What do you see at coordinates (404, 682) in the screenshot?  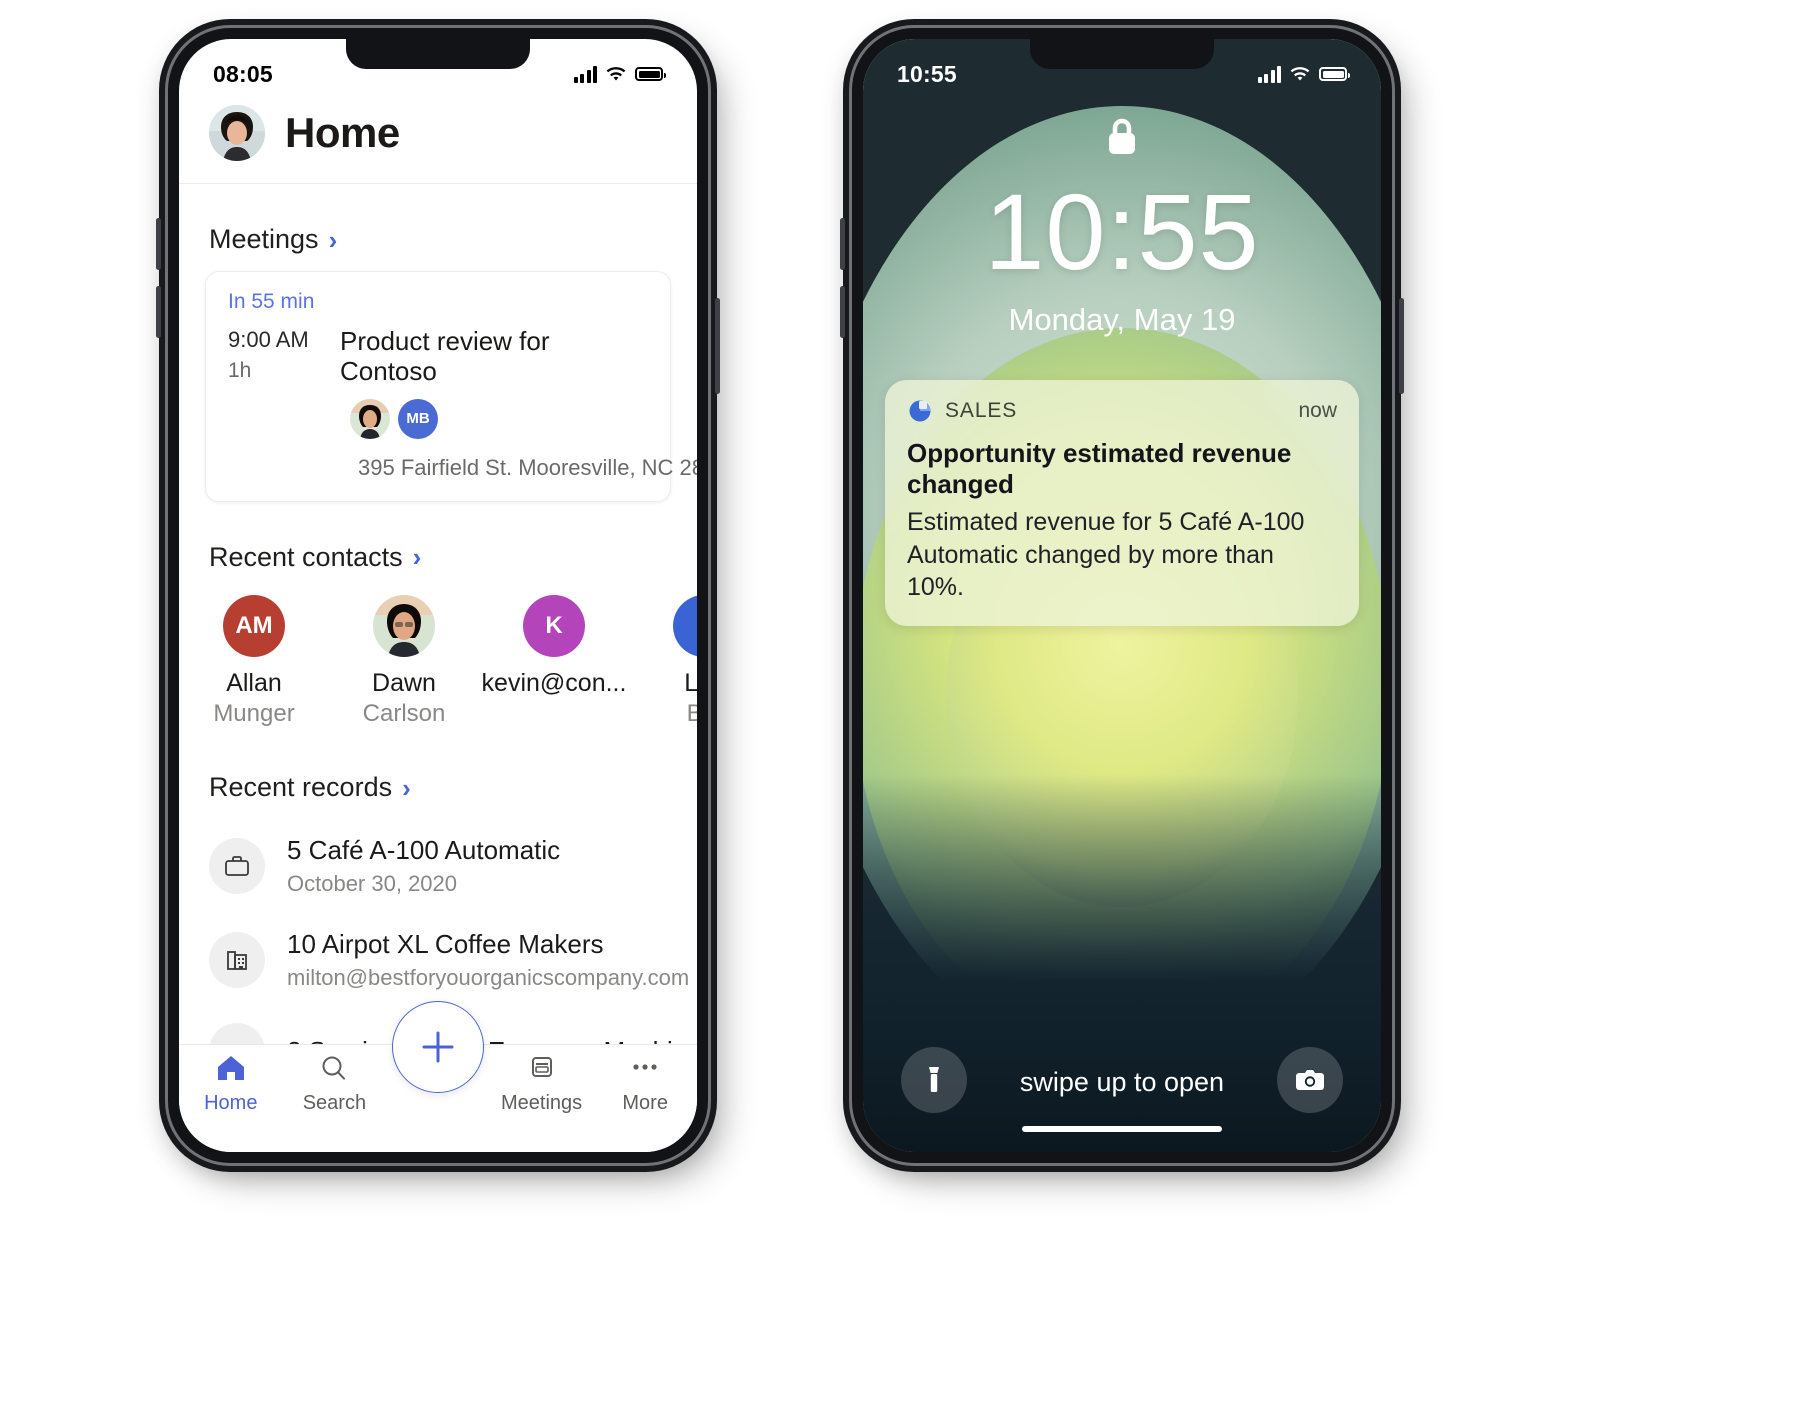 I see `contact-first-name: Dawn` at bounding box center [404, 682].